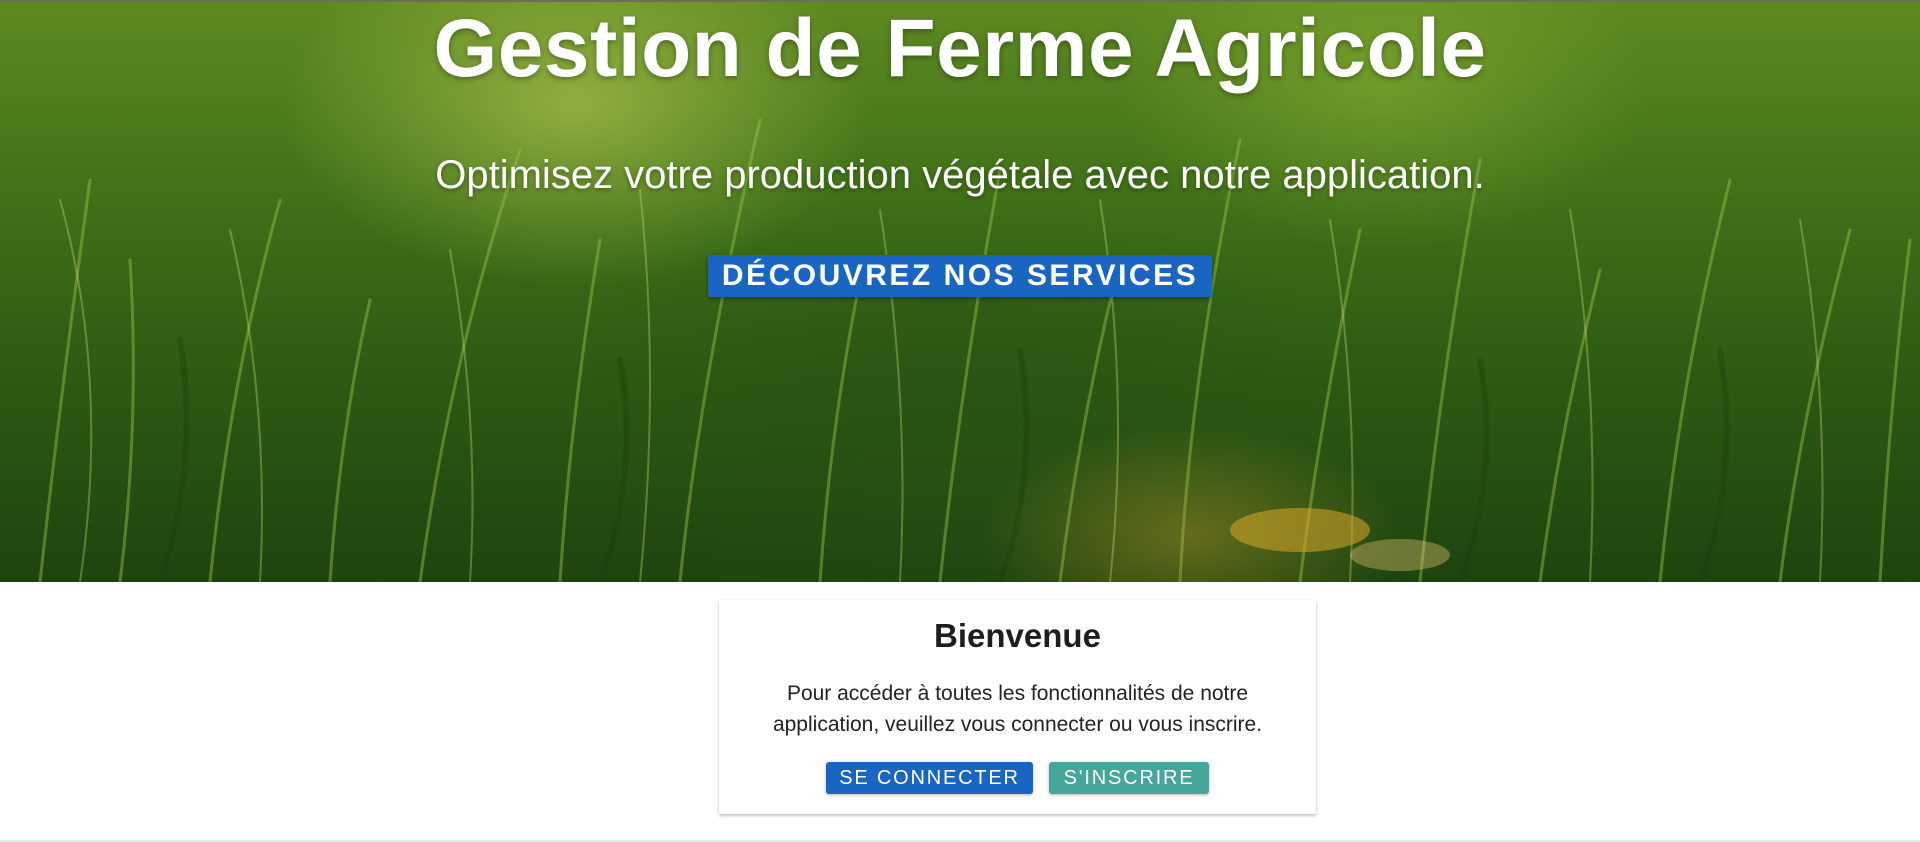  I want to click on discover-services-button: DÉCOUVREZ NOS SERVICES, so click(960, 276).